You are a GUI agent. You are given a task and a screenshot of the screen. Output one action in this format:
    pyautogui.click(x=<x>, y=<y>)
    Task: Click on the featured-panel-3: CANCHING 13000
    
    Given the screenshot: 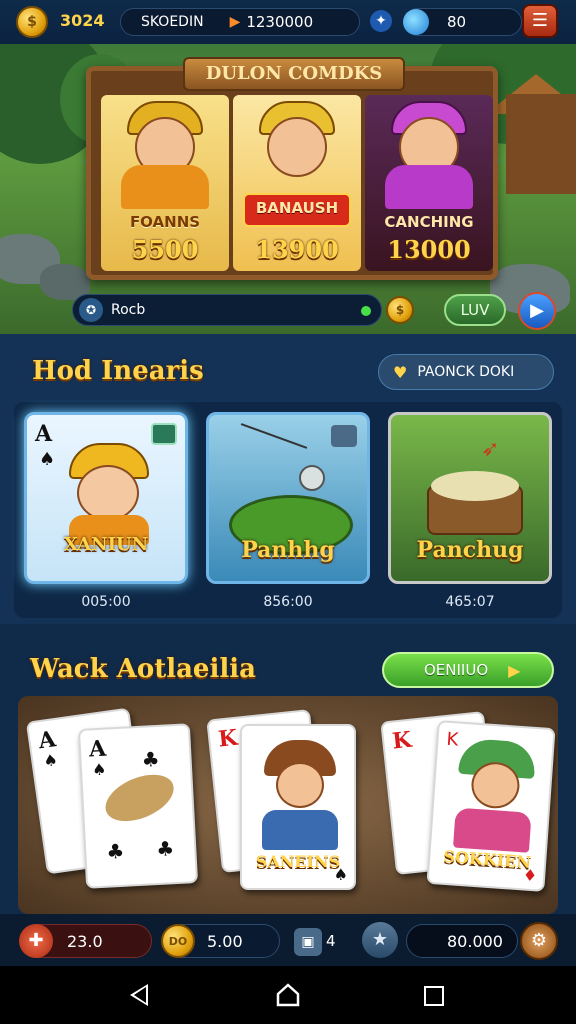 What is the action you would take?
    pyautogui.click(x=429, y=183)
    